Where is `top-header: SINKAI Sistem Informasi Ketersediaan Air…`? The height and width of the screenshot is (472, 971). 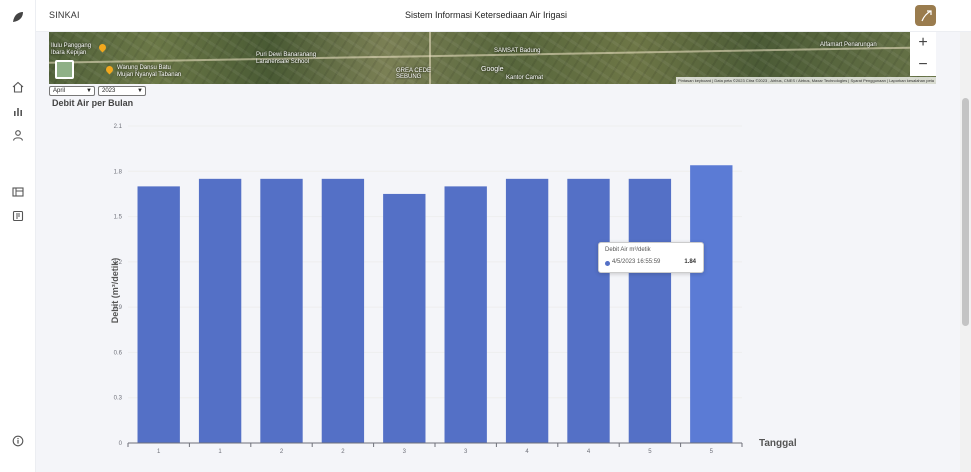 top-header: SINKAI Sistem Informasi Ketersediaan Air… is located at coordinates (503, 16).